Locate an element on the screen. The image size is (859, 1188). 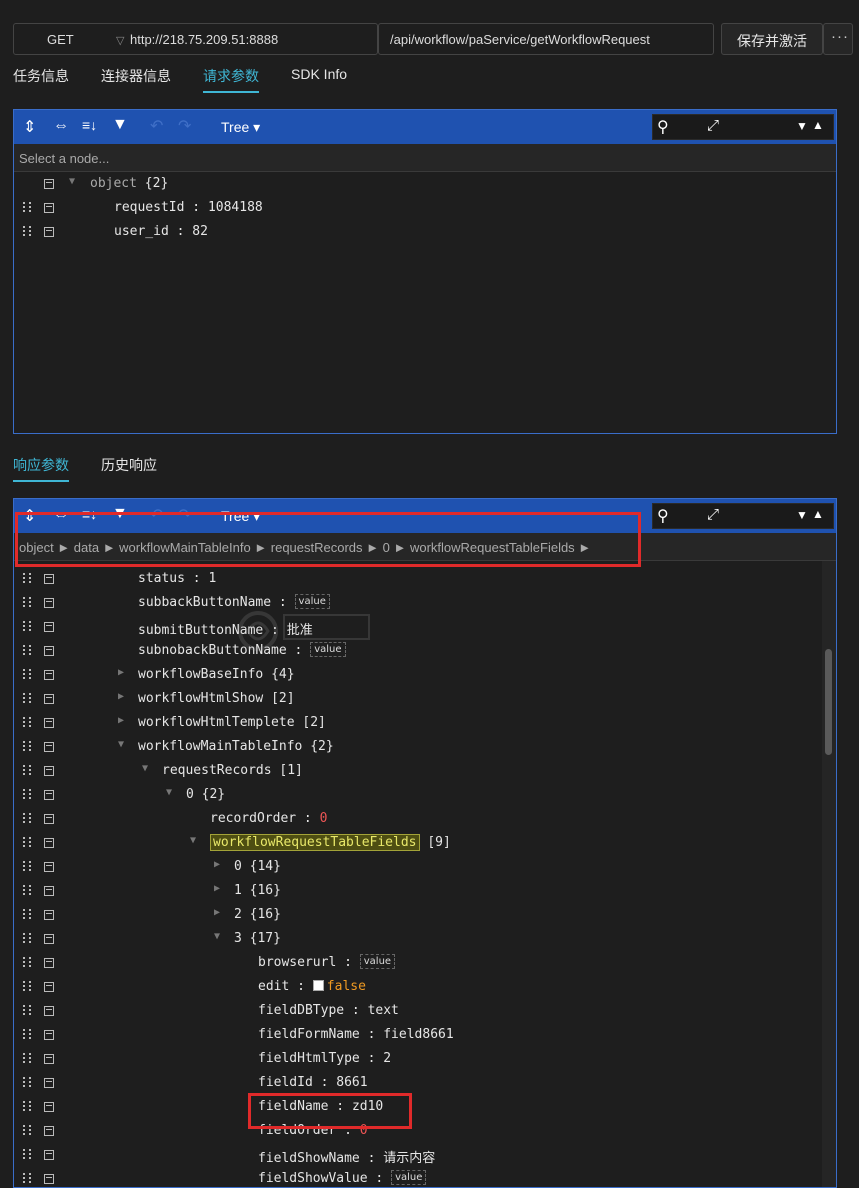
field-key: 1 is located at coordinates (238, 890).